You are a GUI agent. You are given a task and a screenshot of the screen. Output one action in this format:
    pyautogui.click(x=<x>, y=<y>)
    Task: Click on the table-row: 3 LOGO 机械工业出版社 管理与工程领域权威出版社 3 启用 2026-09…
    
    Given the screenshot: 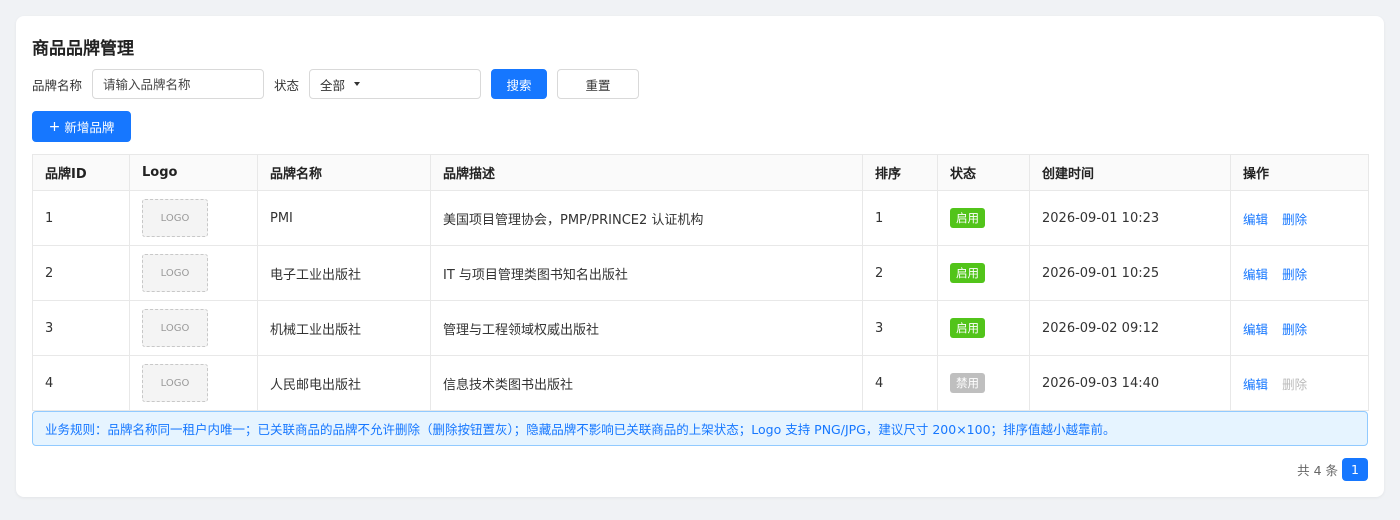 What is the action you would take?
    pyautogui.click(x=700, y=328)
    